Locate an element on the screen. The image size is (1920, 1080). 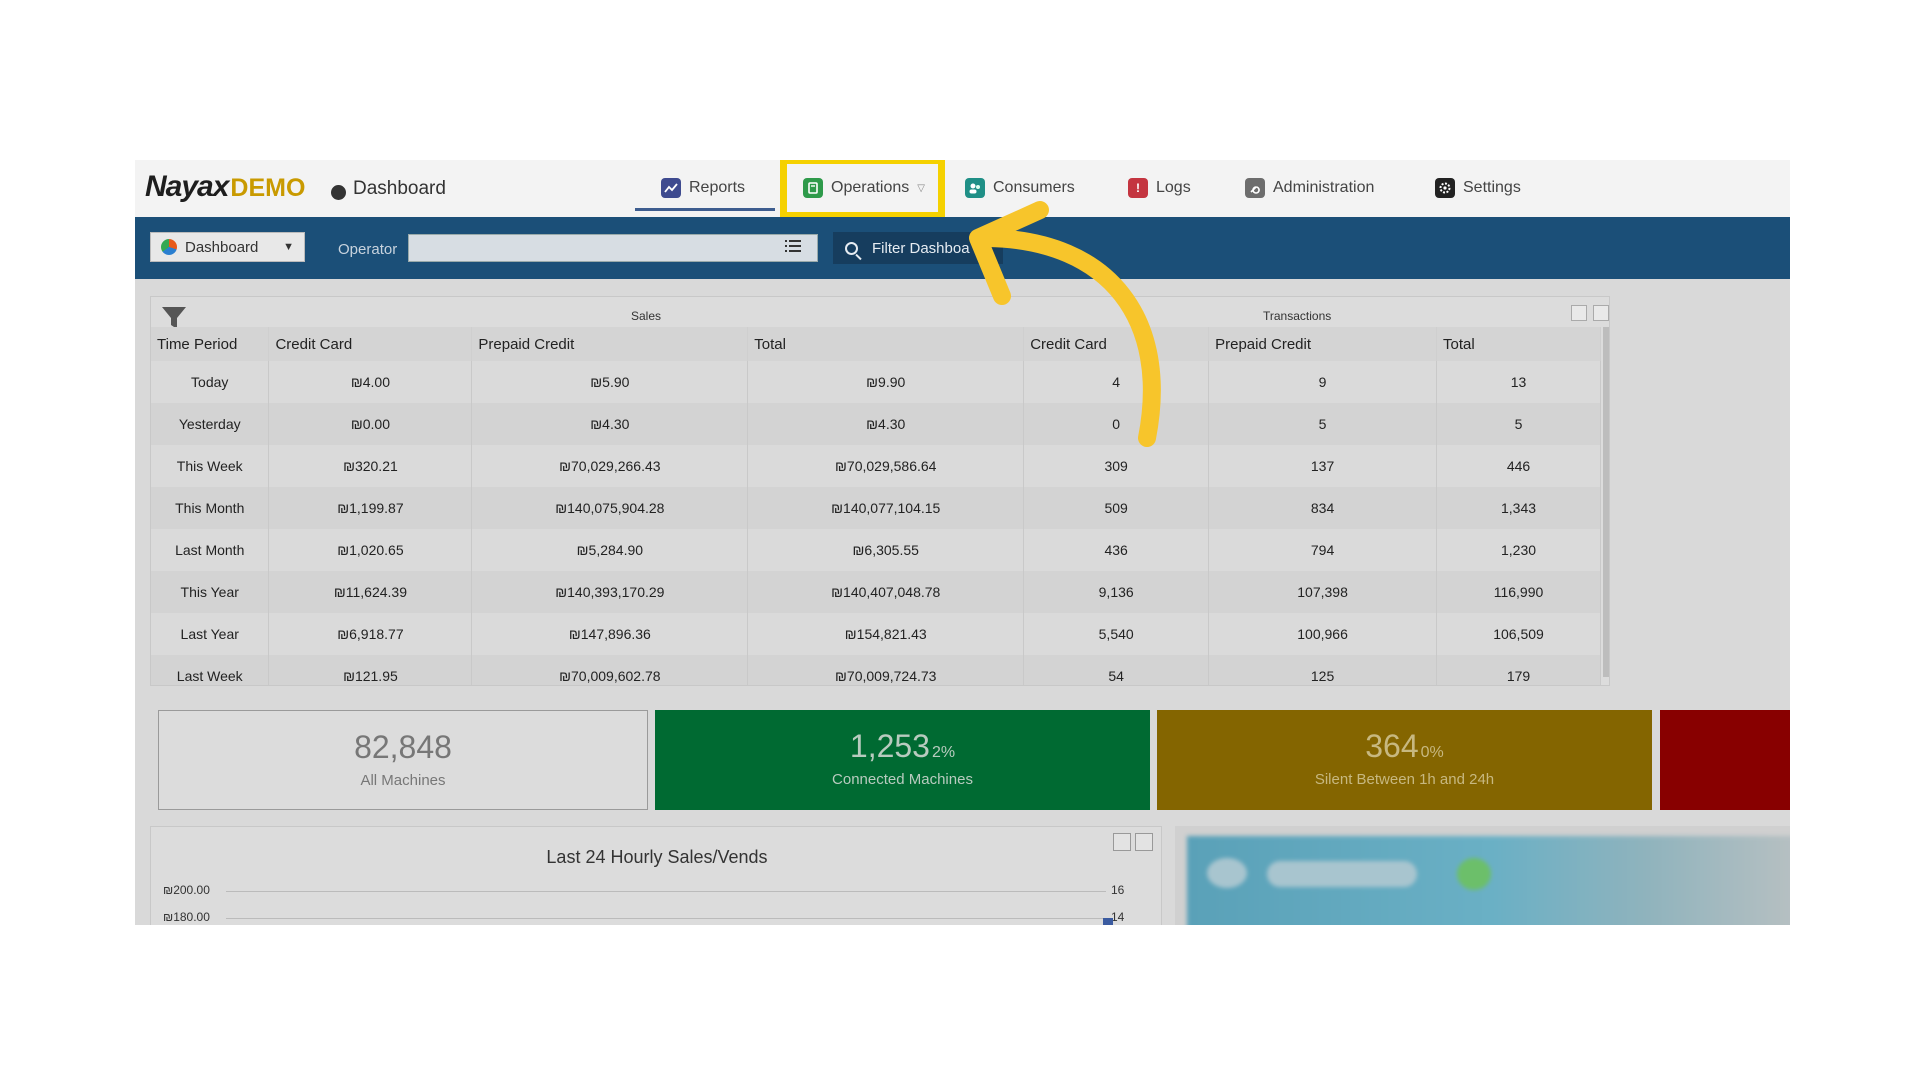
map-control is located at coordinates (1227, 873).